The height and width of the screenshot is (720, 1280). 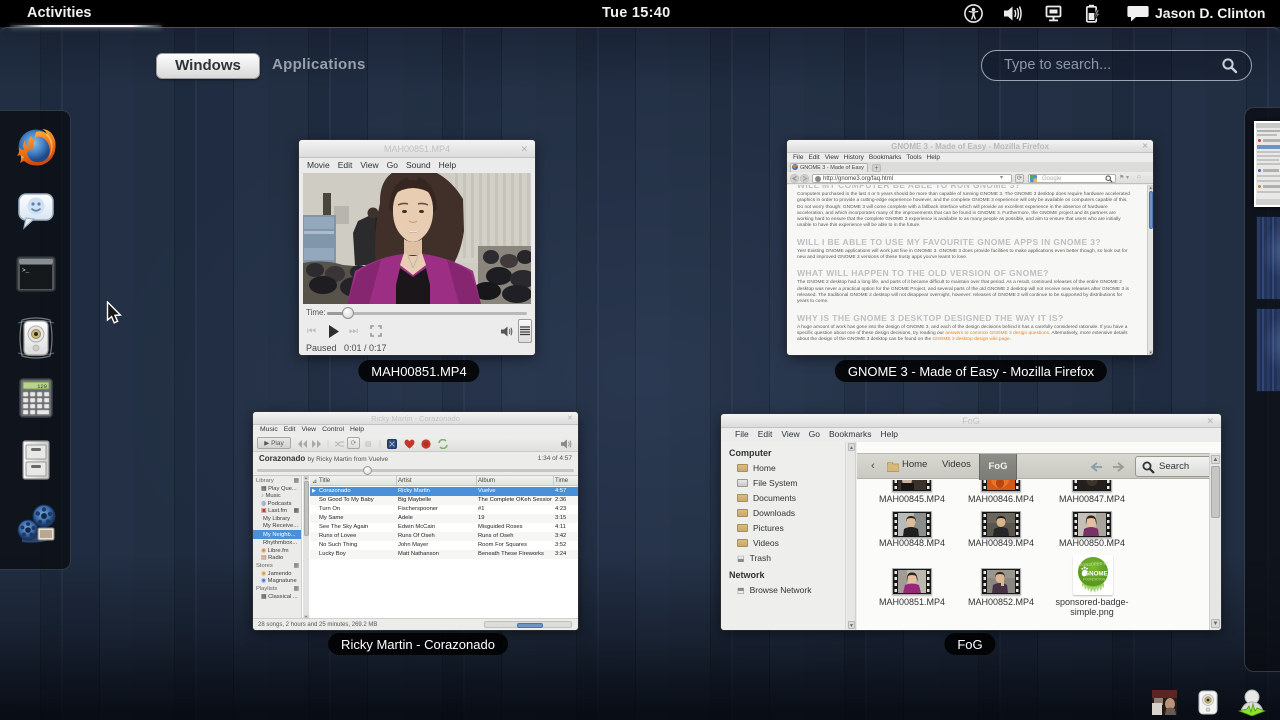 What do you see at coordinates (42, 386) in the screenshot?
I see `svg-text: 120` at bounding box center [42, 386].